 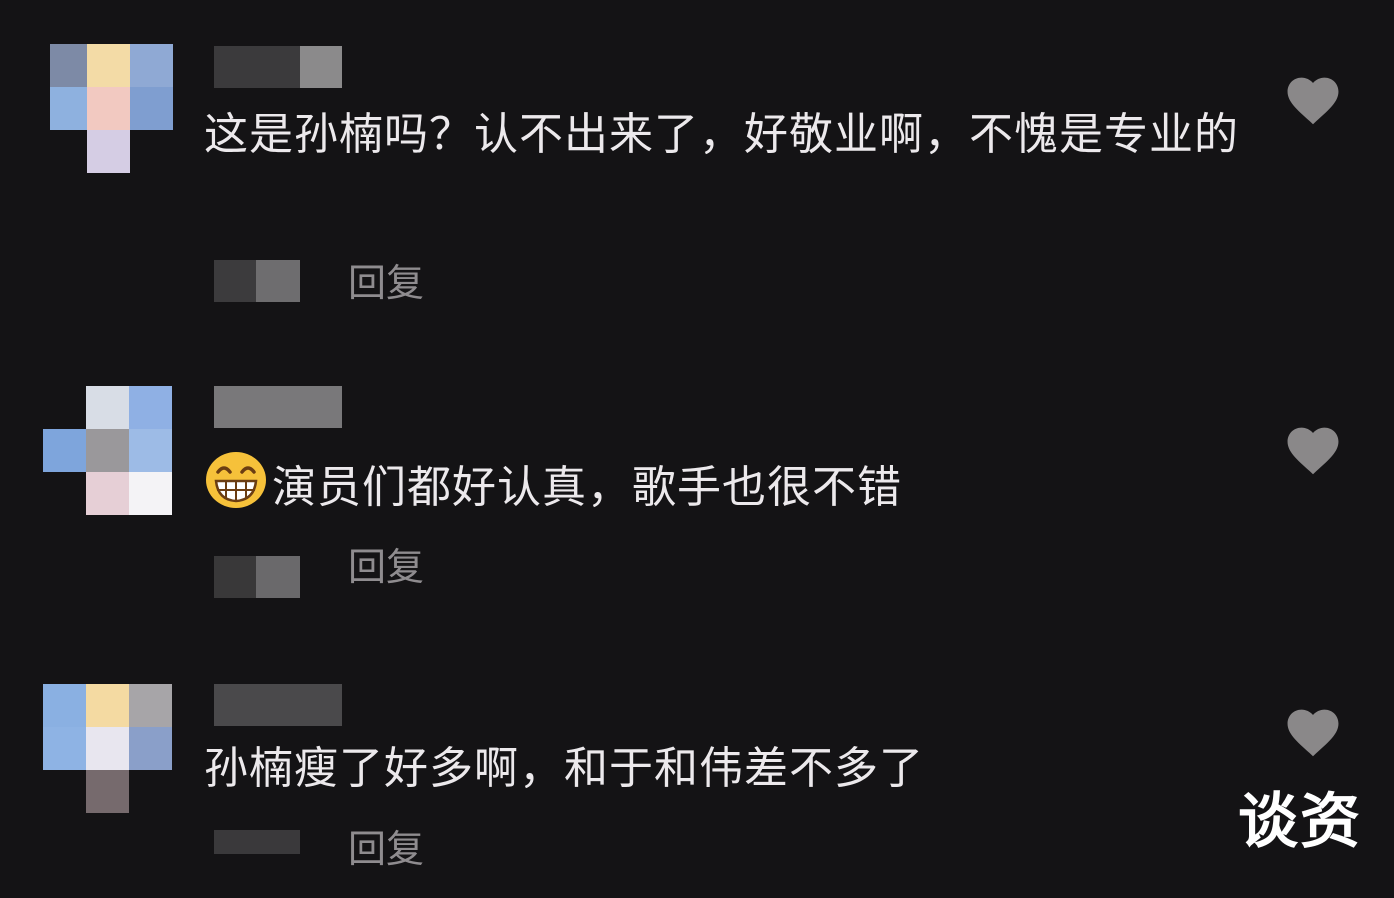 I want to click on comment-text: 孙楠瘦了好多啊，和于和伟差不多了, so click(x=564, y=768).